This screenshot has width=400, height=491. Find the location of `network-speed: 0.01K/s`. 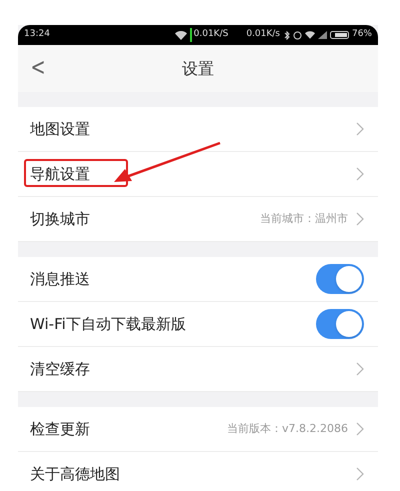

network-speed: 0.01K/s is located at coordinates (263, 35).